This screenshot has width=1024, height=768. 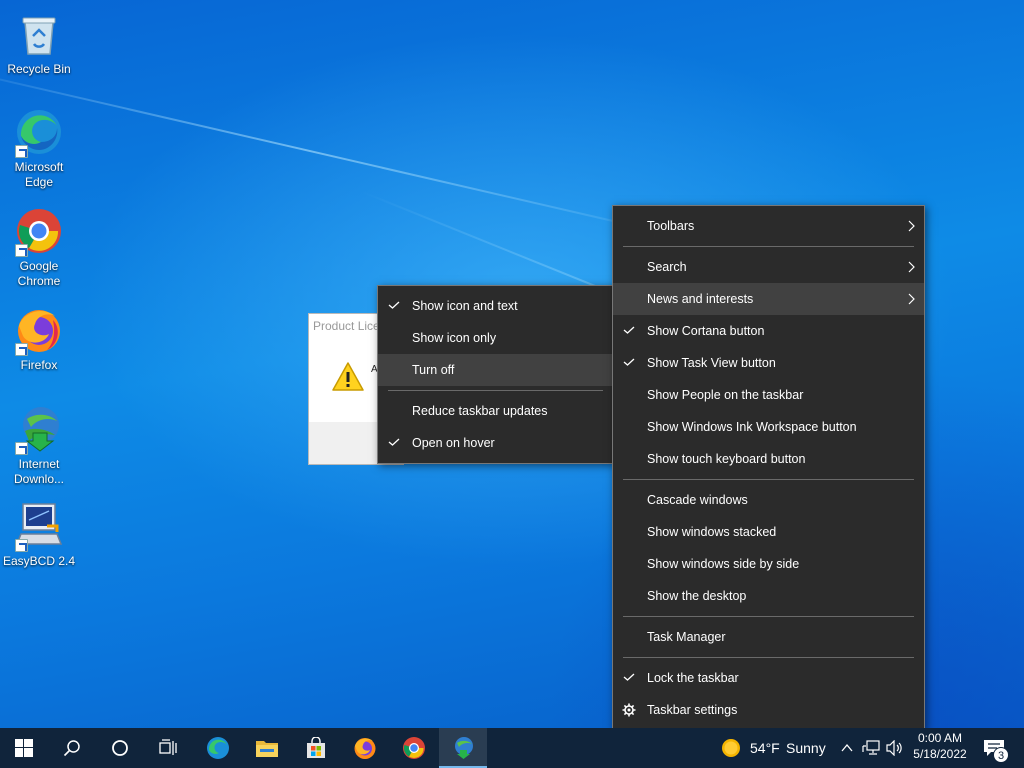 What do you see at coordinates (39, 34) in the screenshot?
I see `recycle-bin-icon` at bounding box center [39, 34].